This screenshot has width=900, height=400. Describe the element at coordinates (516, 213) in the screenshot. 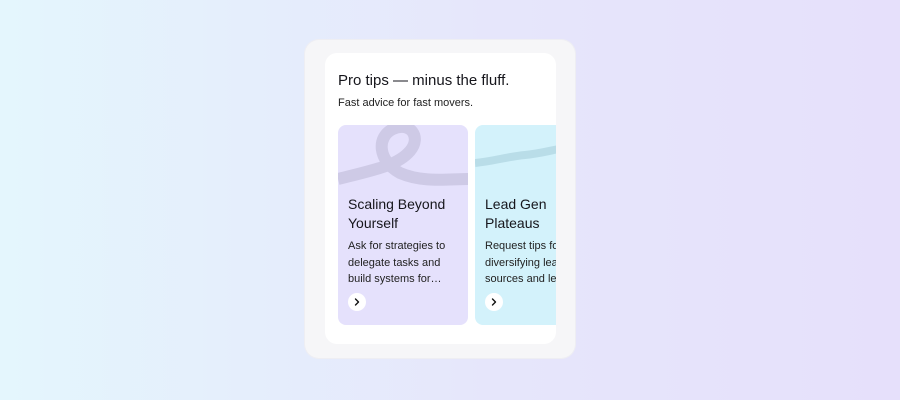

I see `card-title: Lead Gen Plateaus` at that location.